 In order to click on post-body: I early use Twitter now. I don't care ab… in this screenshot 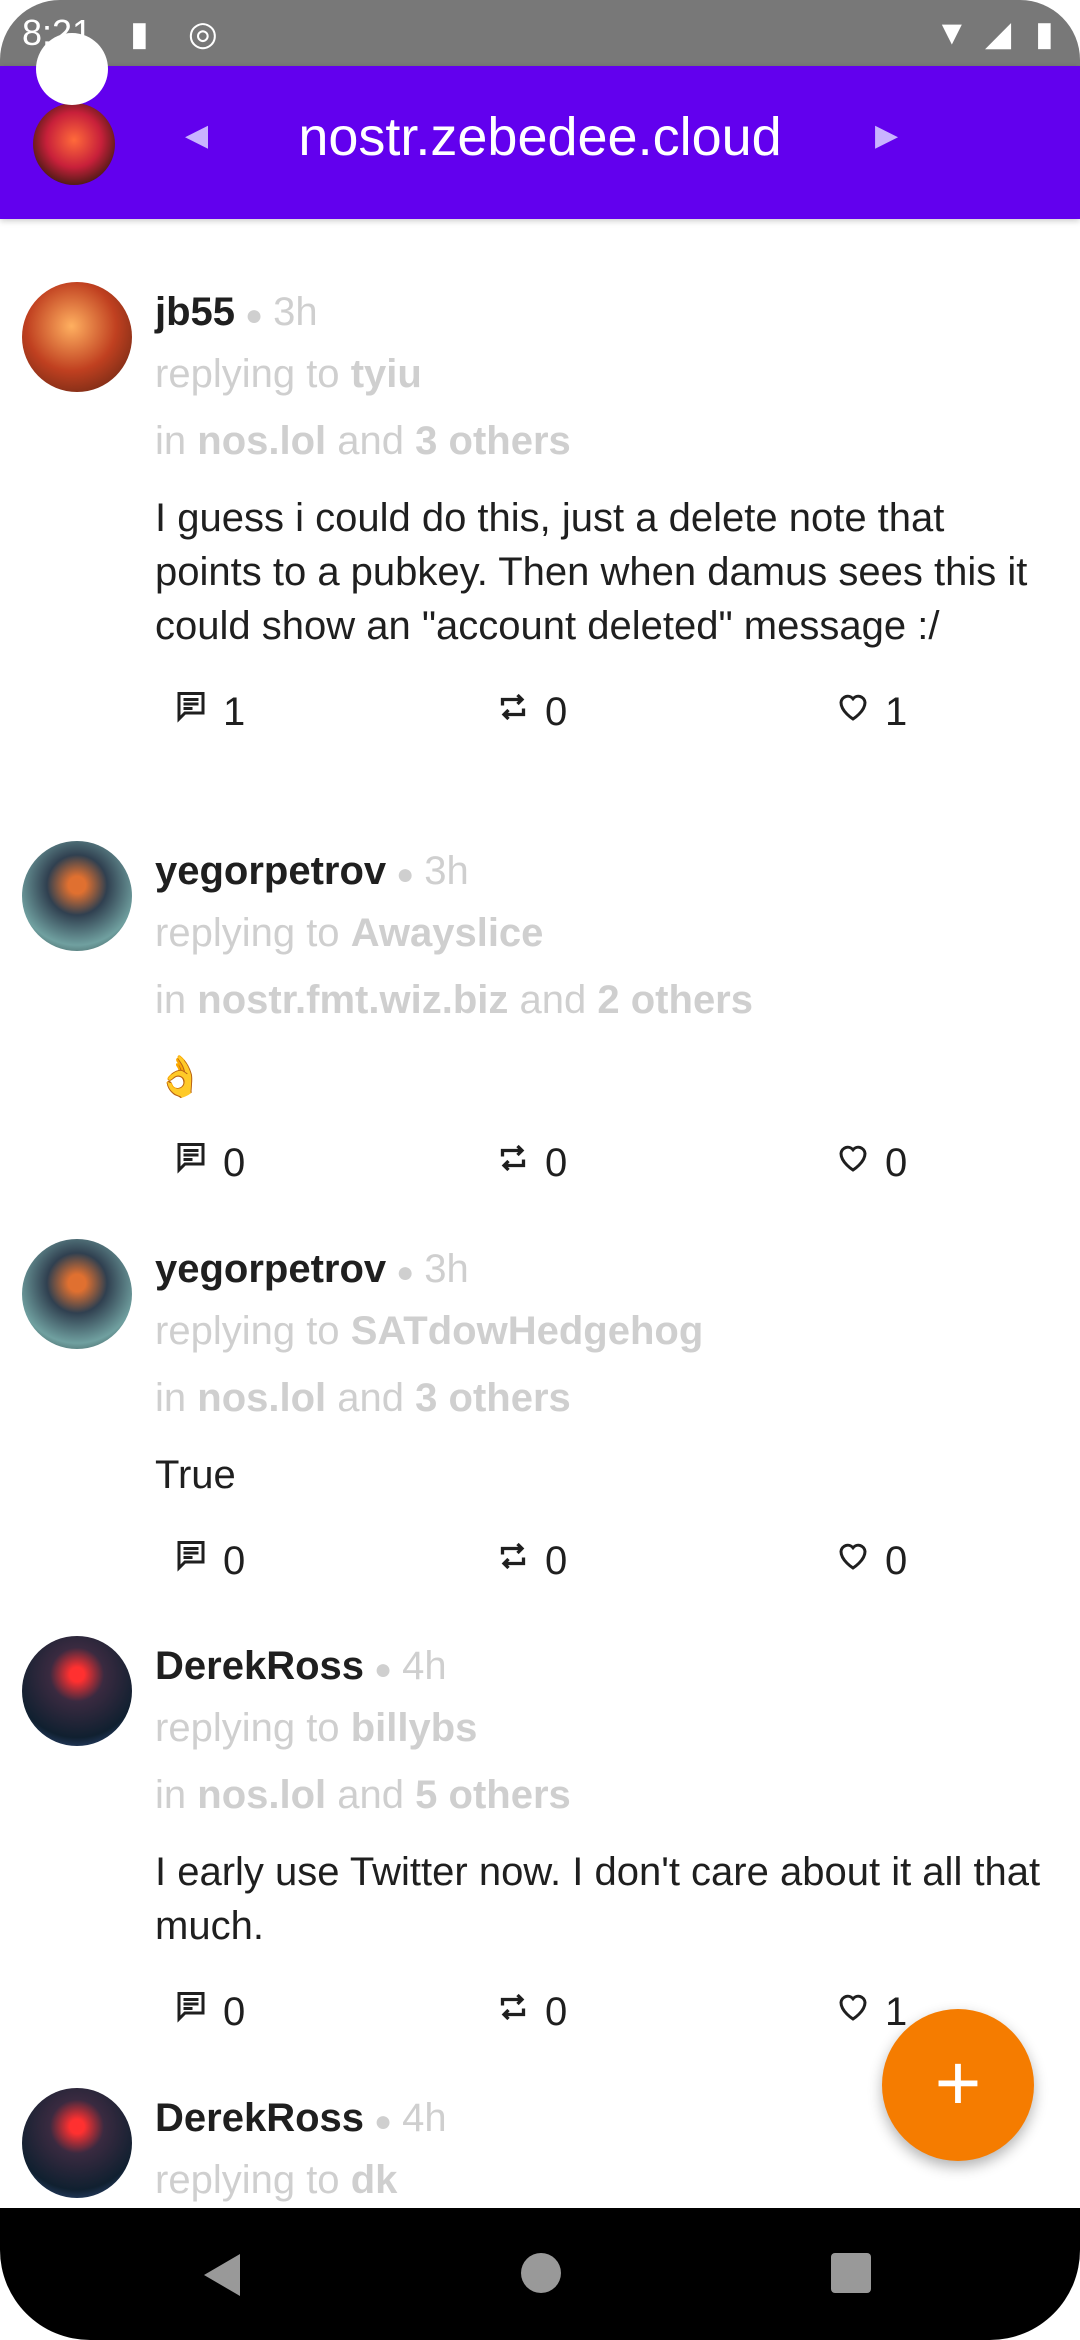, I will do `click(598, 1899)`.